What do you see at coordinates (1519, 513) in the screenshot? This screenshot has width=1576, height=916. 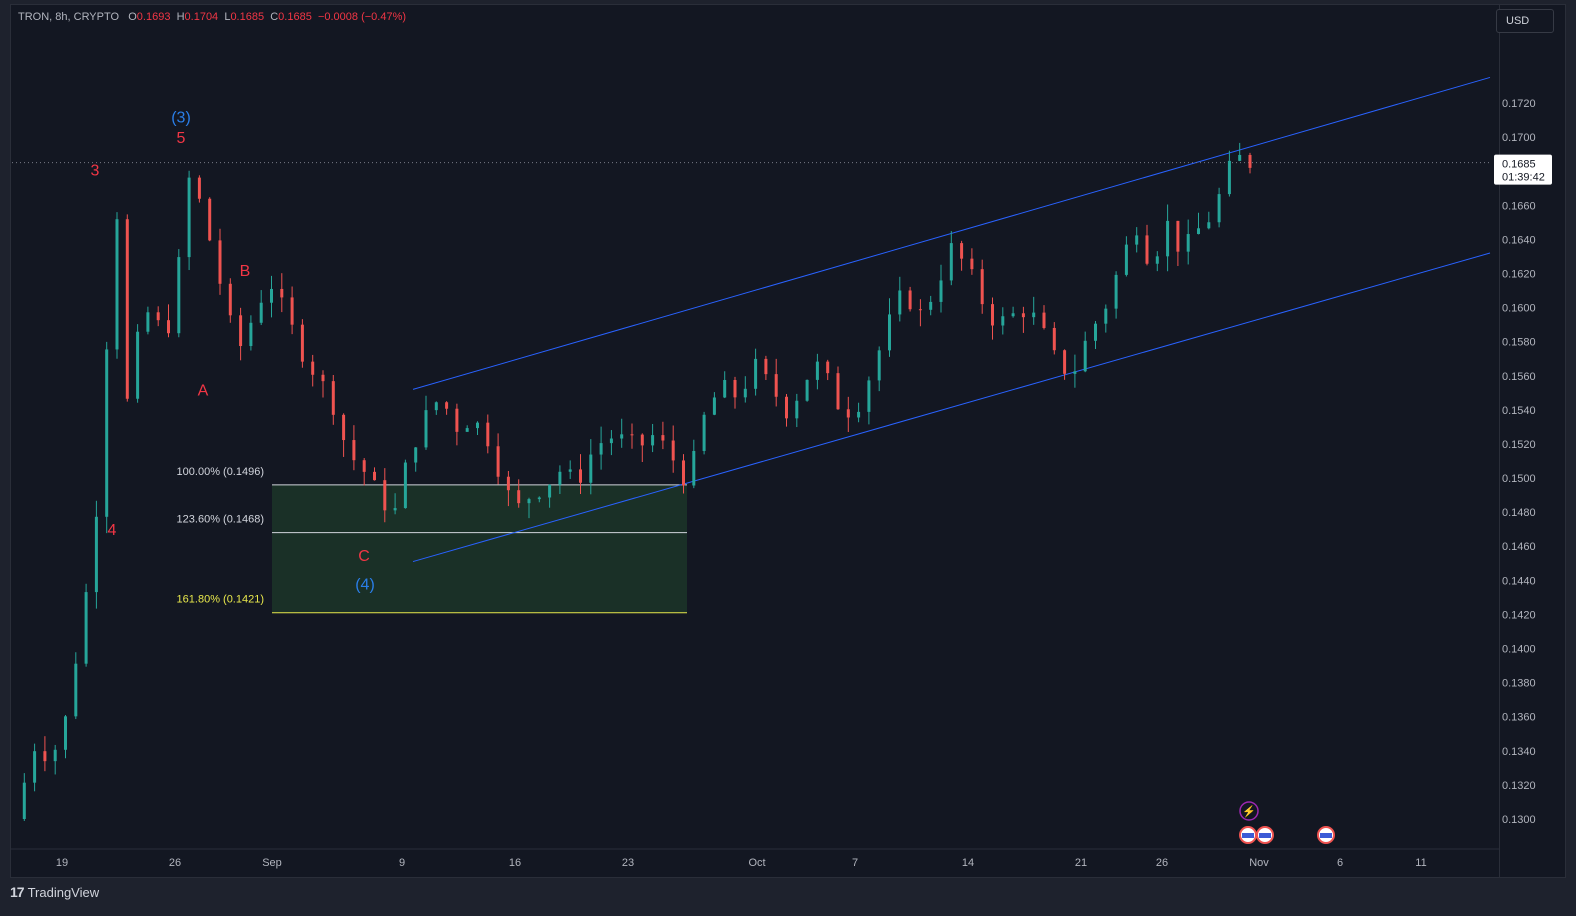 I see `y-tick-label: 0.1480` at bounding box center [1519, 513].